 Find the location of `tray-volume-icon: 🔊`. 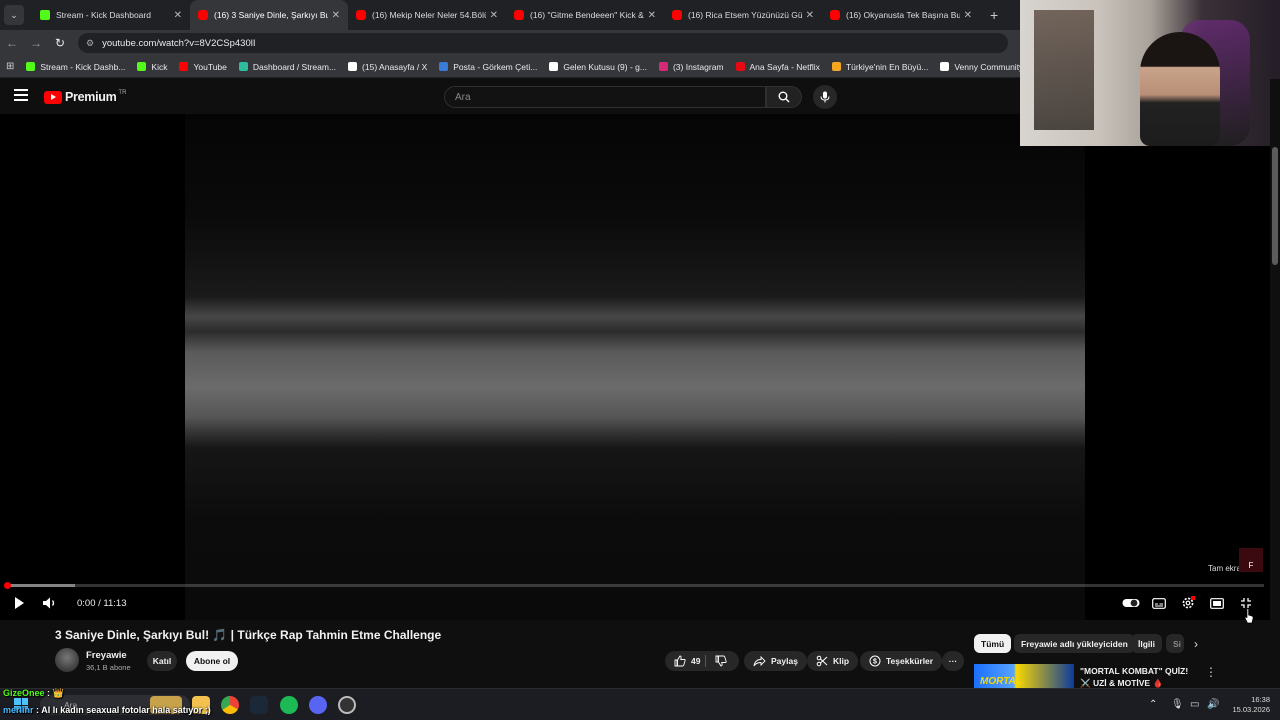

tray-volume-icon: 🔊 is located at coordinates (1213, 704).